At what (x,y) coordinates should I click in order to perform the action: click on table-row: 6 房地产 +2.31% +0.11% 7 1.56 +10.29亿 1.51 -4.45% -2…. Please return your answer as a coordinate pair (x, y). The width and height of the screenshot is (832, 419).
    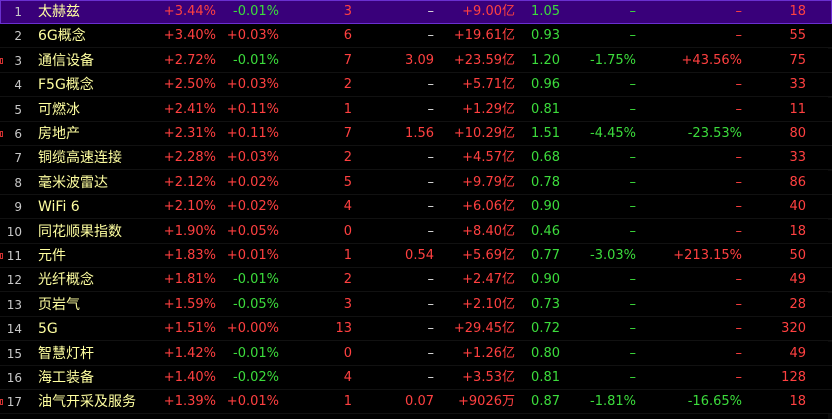
    Looking at the image, I should click on (416, 134).